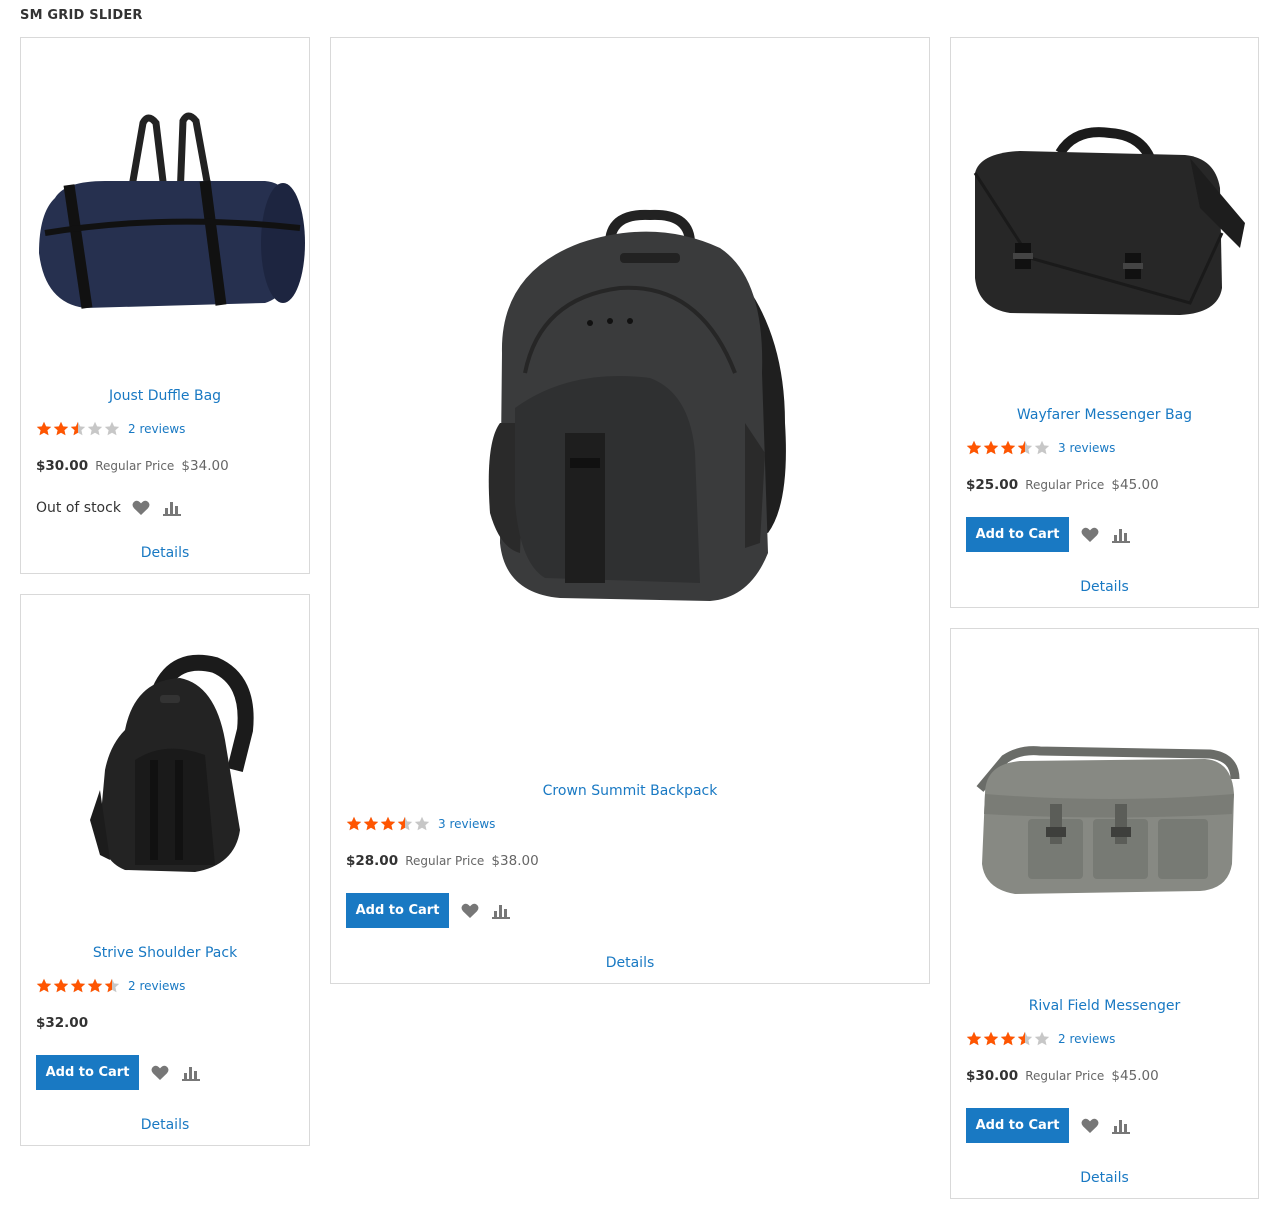 This screenshot has height=1206, width=1267. What do you see at coordinates (81, 15) in the screenshot?
I see `widget-title: SM GRID SLIDER` at bounding box center [81, 15].